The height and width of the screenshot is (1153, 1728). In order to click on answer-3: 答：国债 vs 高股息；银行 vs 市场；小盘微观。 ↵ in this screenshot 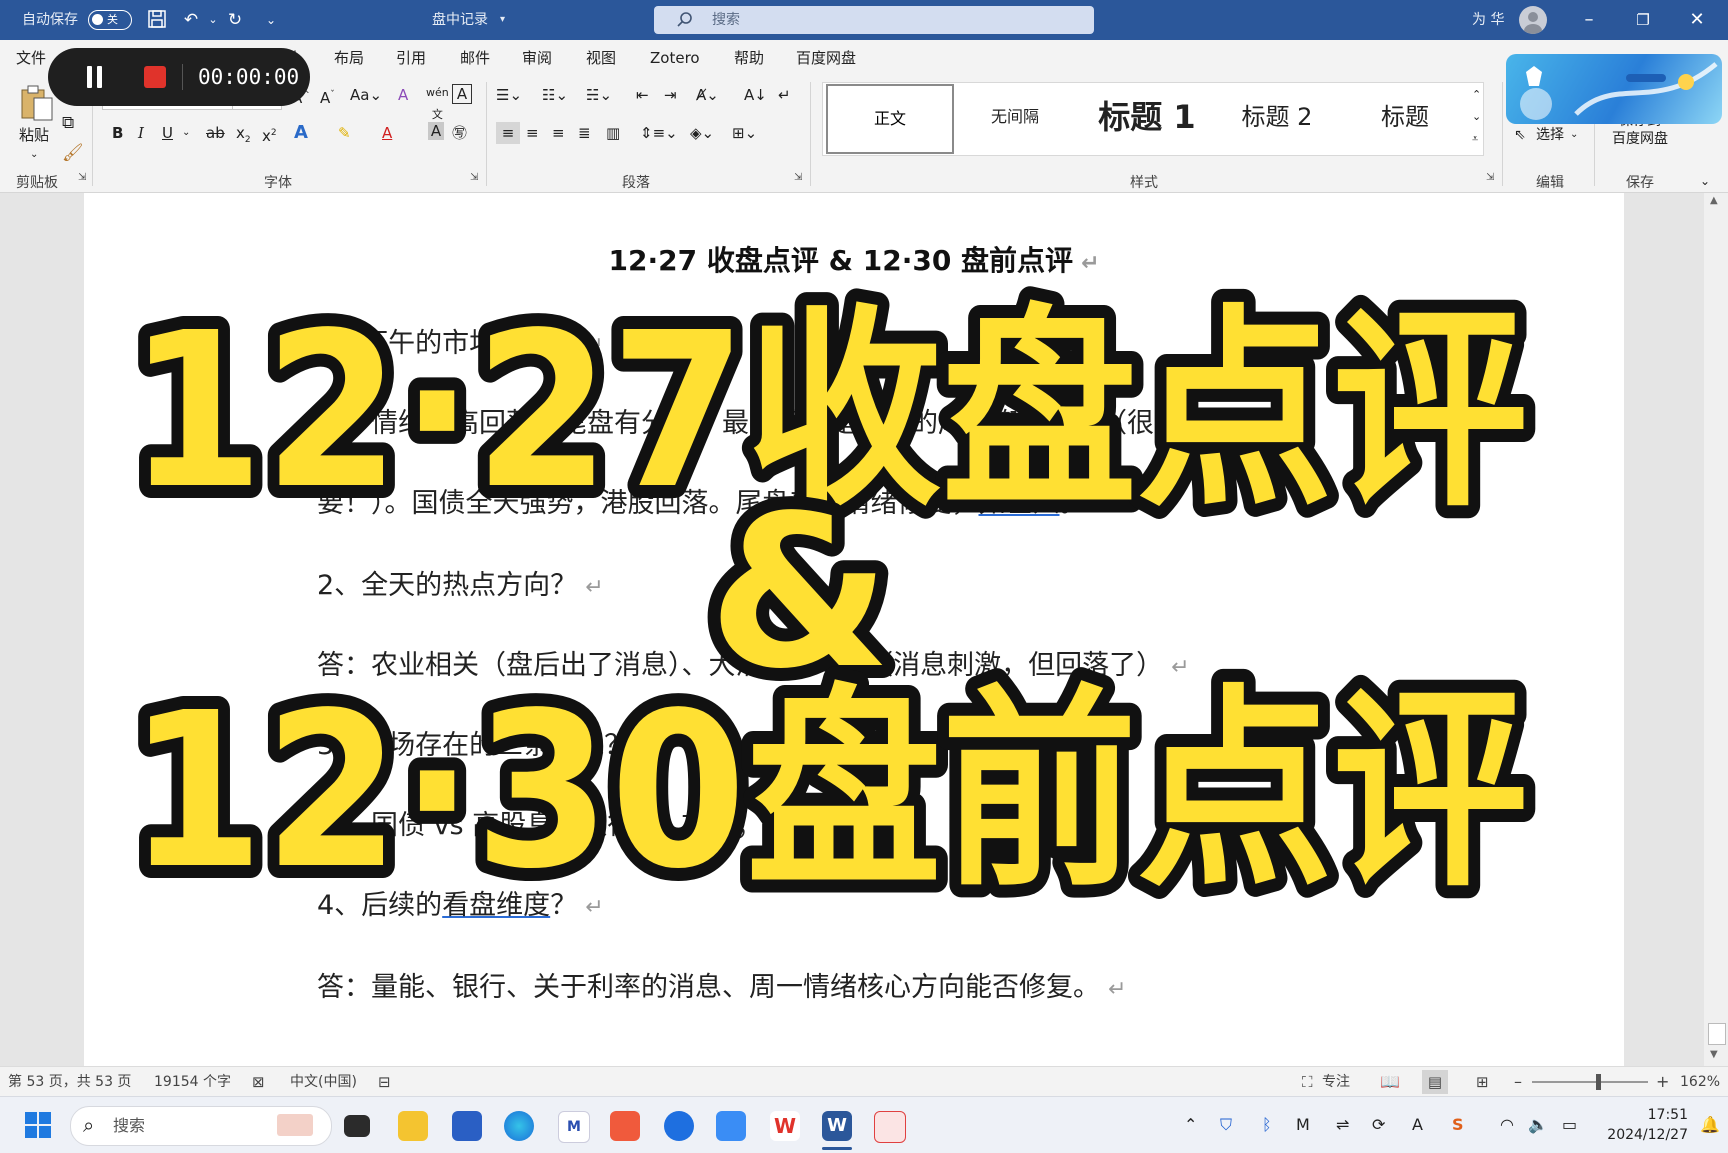, I will do `click(620, 822)`.